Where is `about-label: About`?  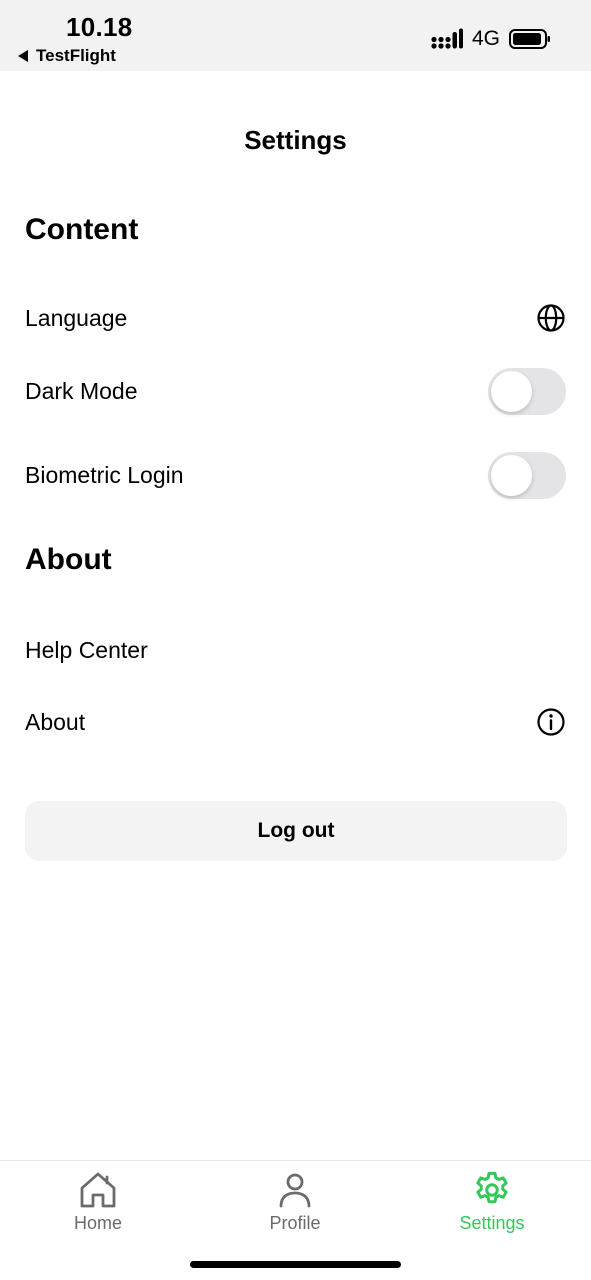
about-label: About is located at coordinates (55, 721).